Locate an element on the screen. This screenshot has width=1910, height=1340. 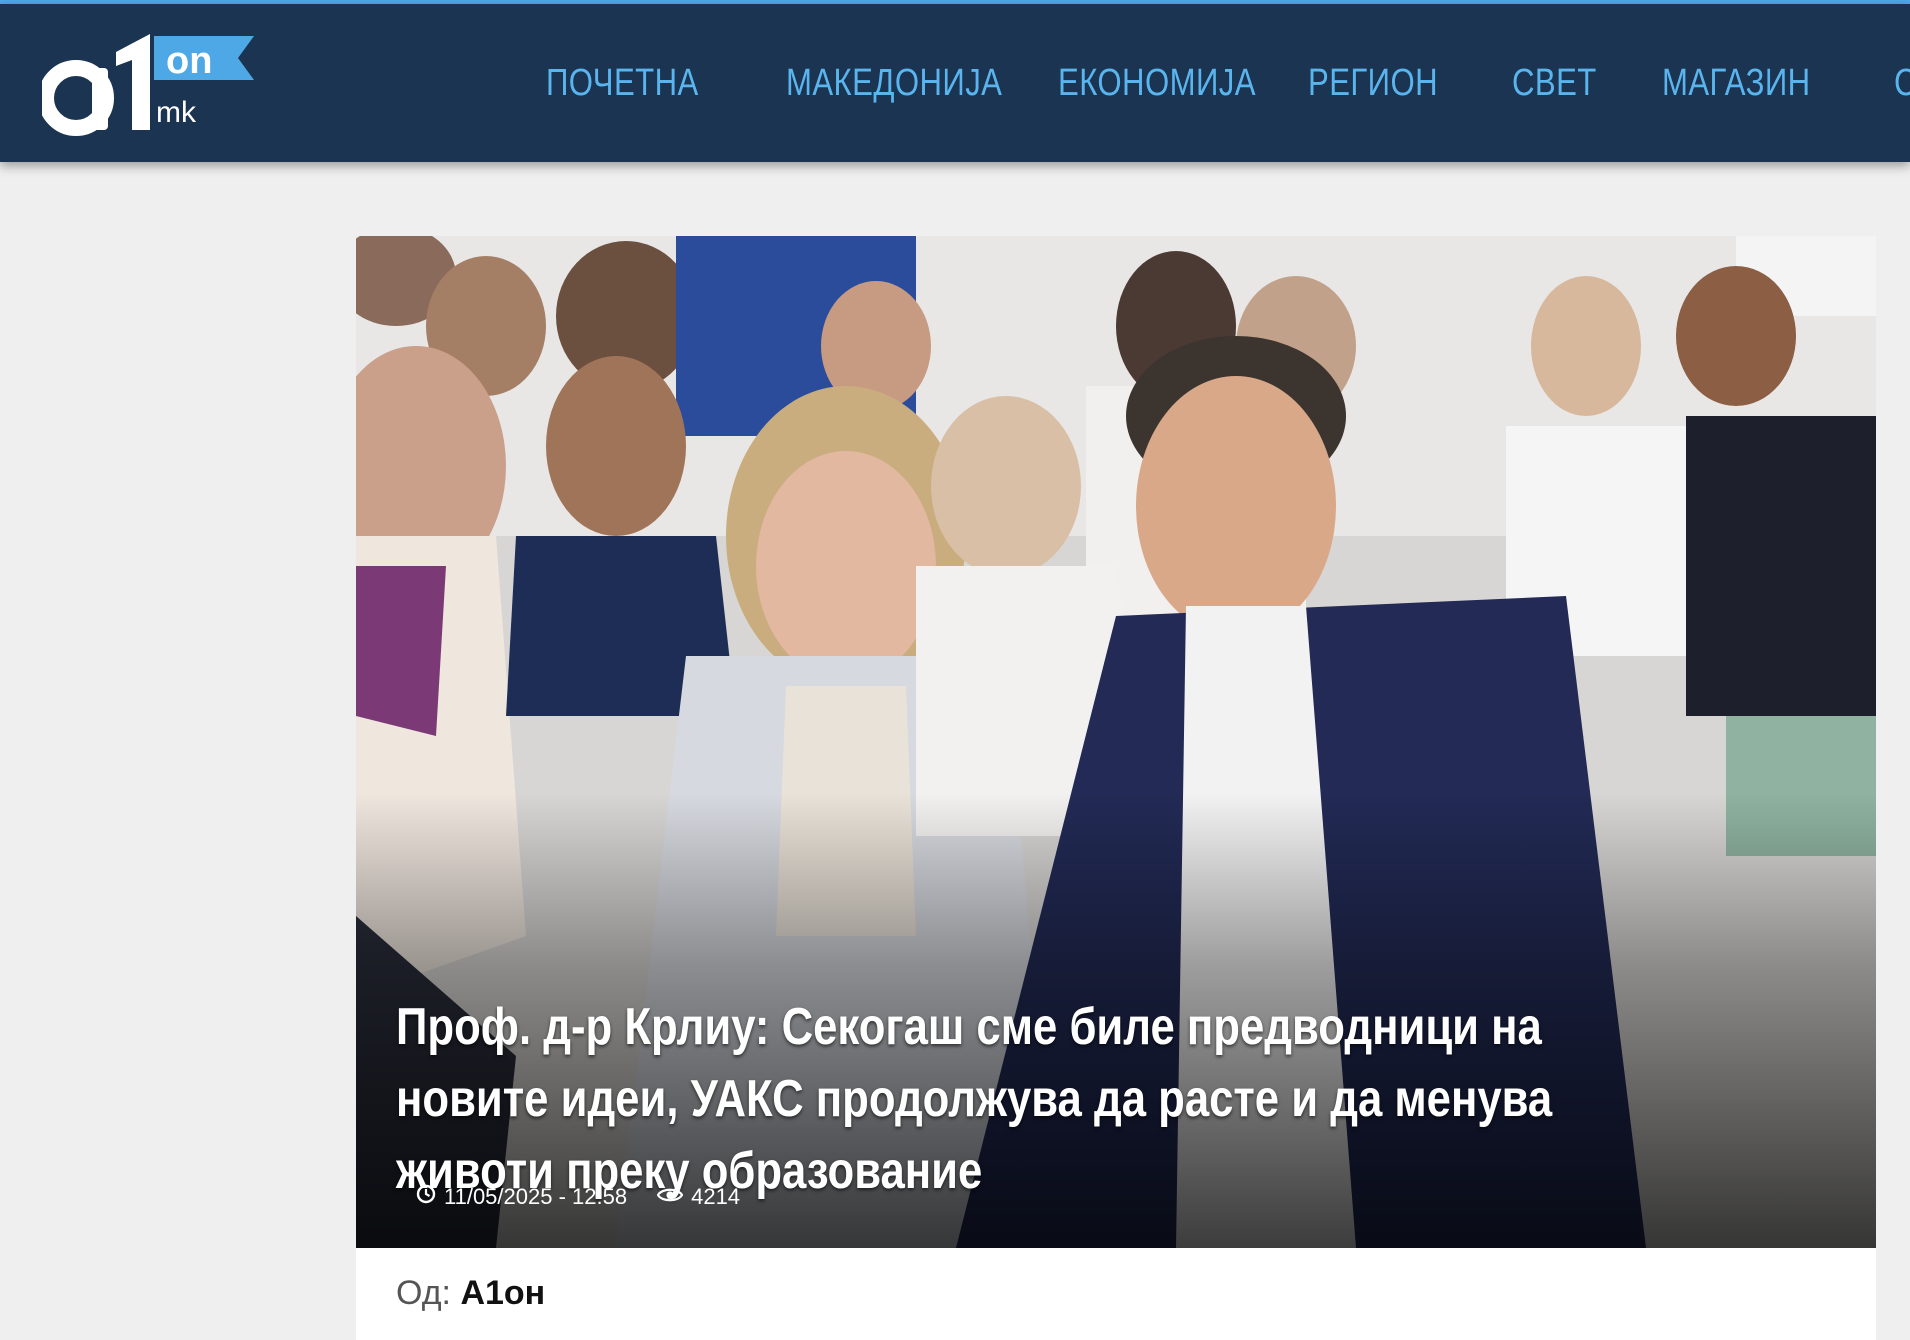
svg-text: mk is located at coordinates (176, 112).